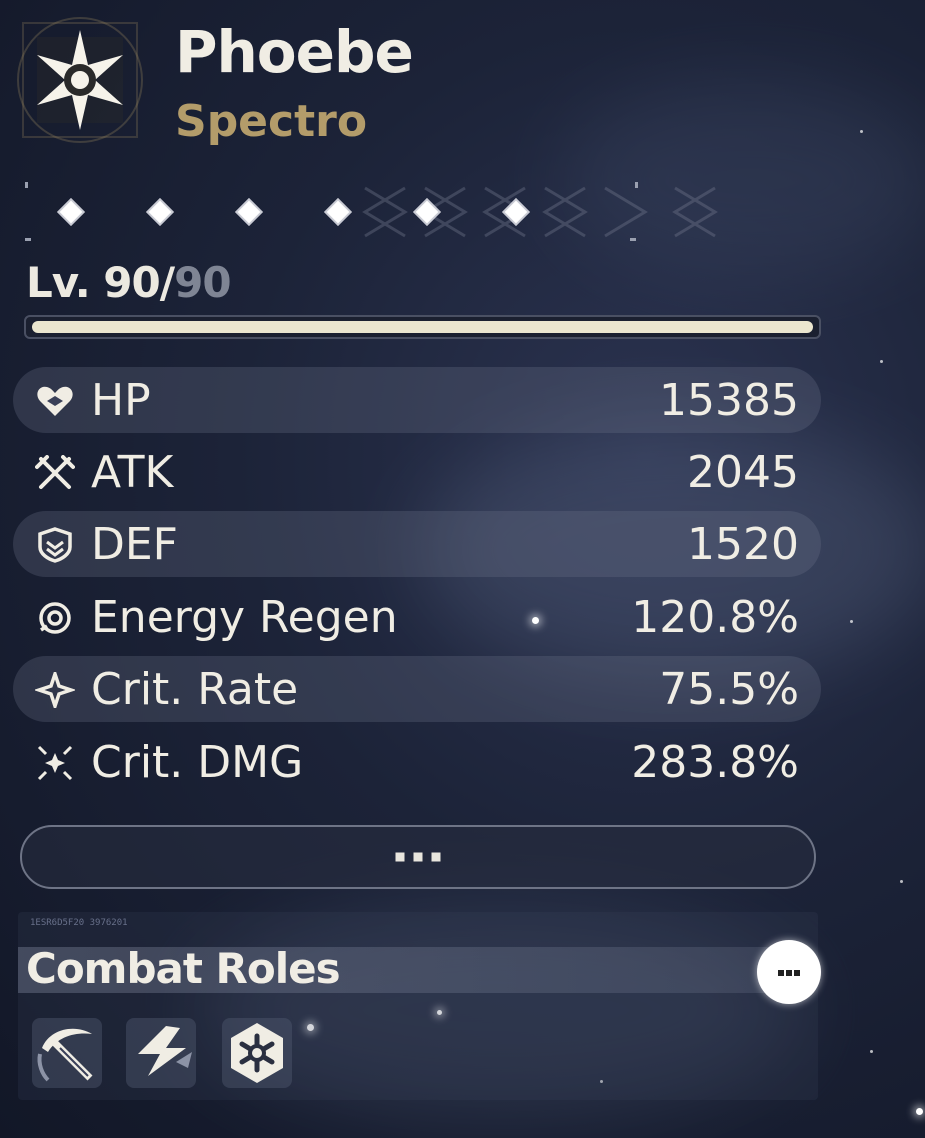  What do you see at coordinates (271, 121) in the screenshot?
I see `character-element: Spectro` at bounding box center [271, 121].